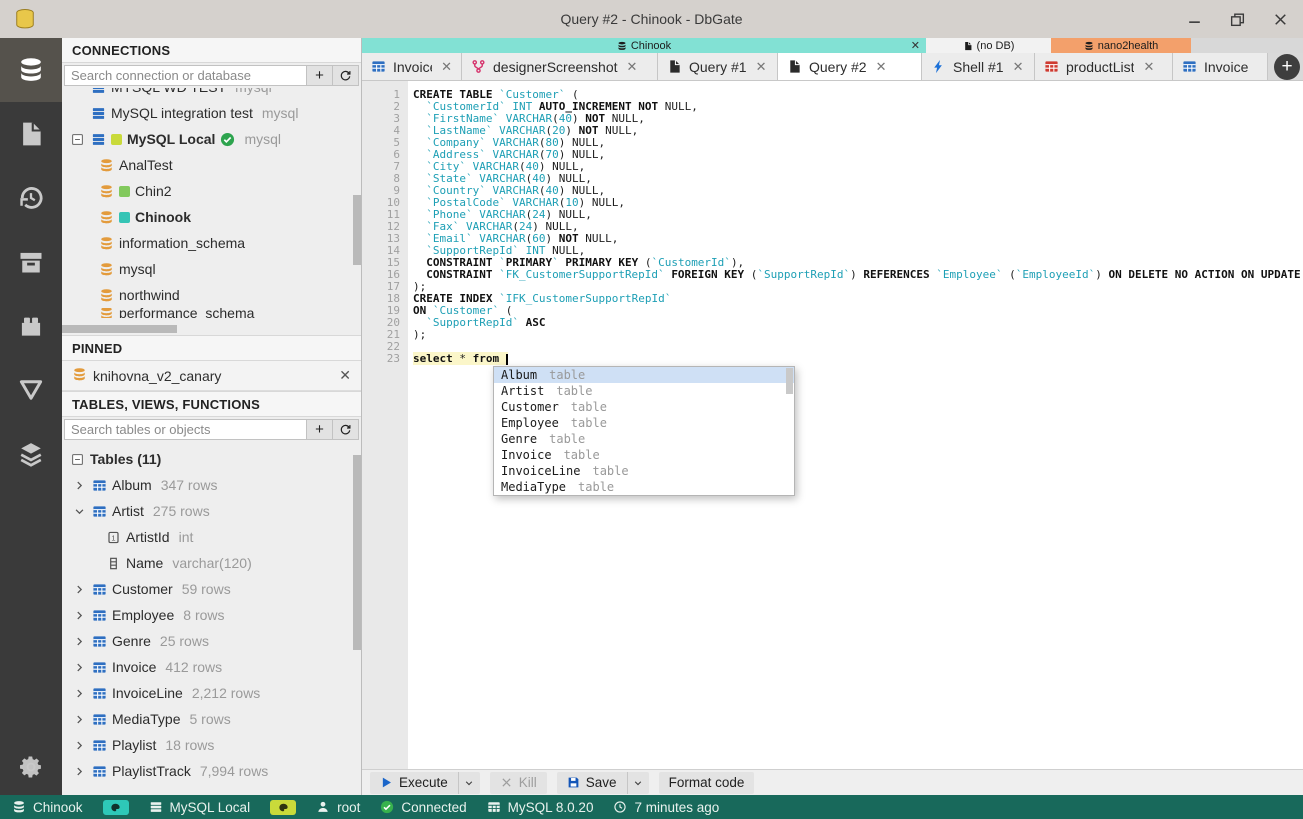 Image resolution: width=1303 pixels, height=819 pixels. Describe the element at coordinates (915, 45) in the screenshot. I see `close-group-icon: ✕` at that location.